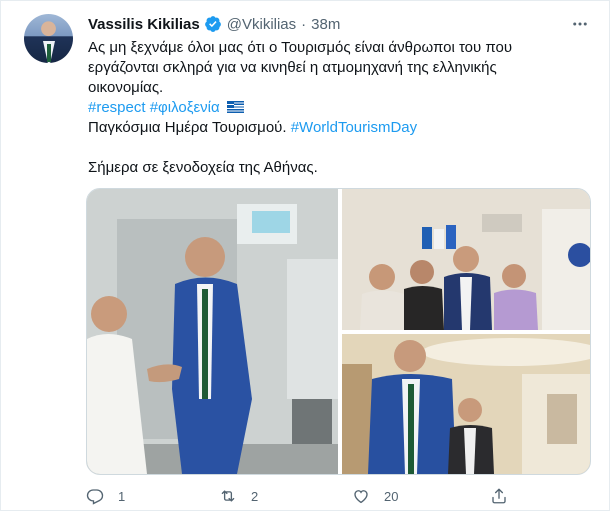 This screenshot has height=511, width=610. Describe the element at coordinates (203, 167) in the screenshot. I see `tweet-line: Σήμερα σε ξενοδοχεία της Αθήνας.` at that location.